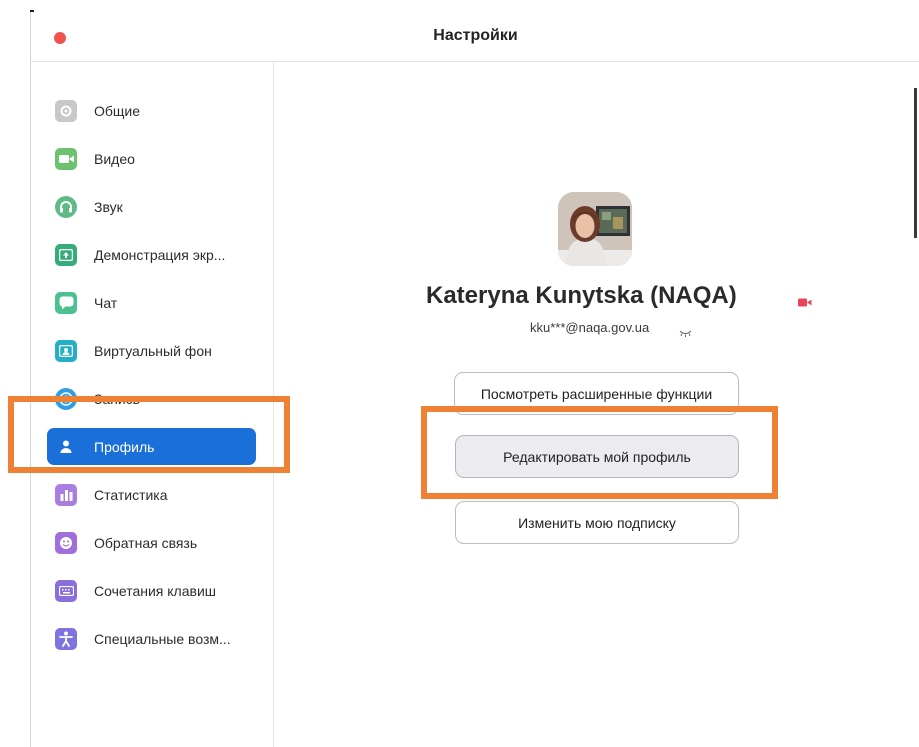  Describe the element at coordinates (597, 456) in the screenshot. I see `edit-profile-button: Редактировать мой профиль` at that location.